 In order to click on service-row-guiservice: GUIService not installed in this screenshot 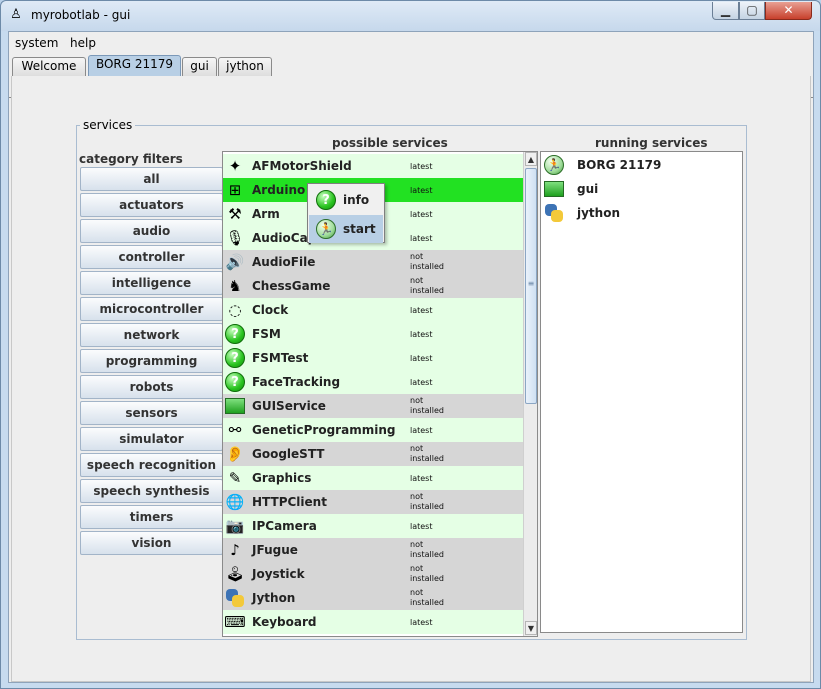, I will do `click(373, 406)`.